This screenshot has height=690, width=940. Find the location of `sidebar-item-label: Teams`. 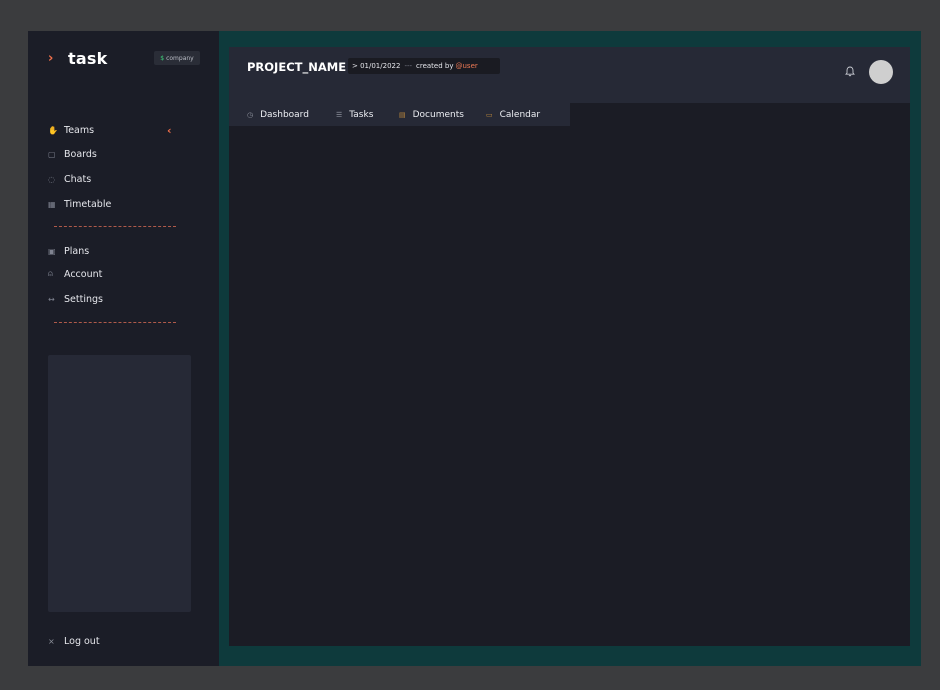

sidebar-item-label: Teams is located at coordinates (79, 130).